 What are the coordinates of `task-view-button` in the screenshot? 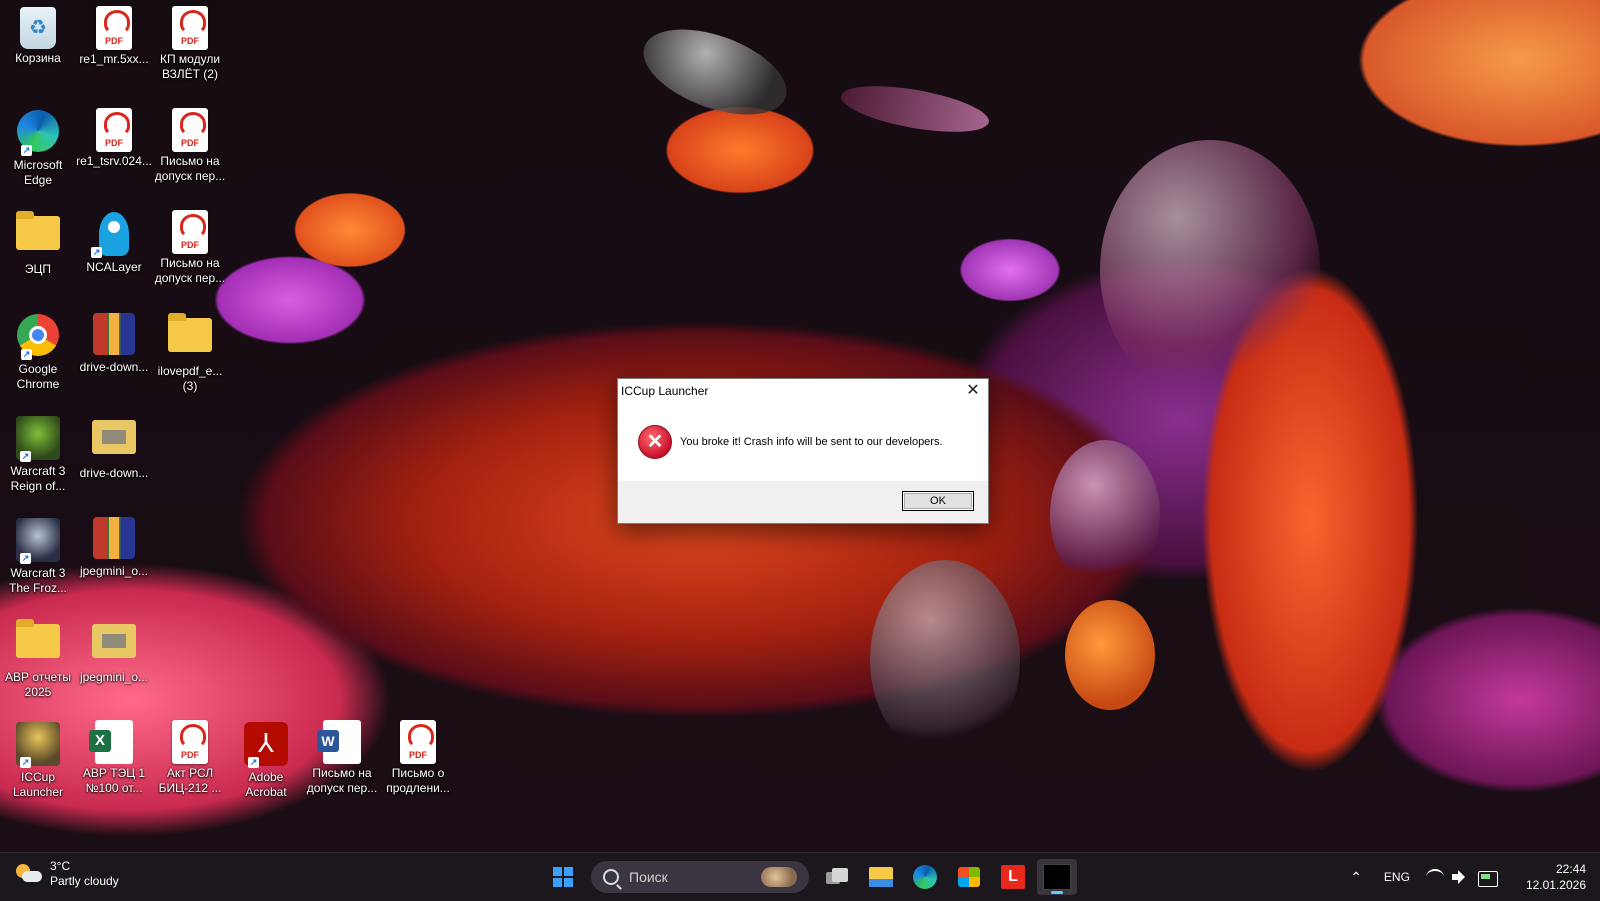 It's located at (837, 877).